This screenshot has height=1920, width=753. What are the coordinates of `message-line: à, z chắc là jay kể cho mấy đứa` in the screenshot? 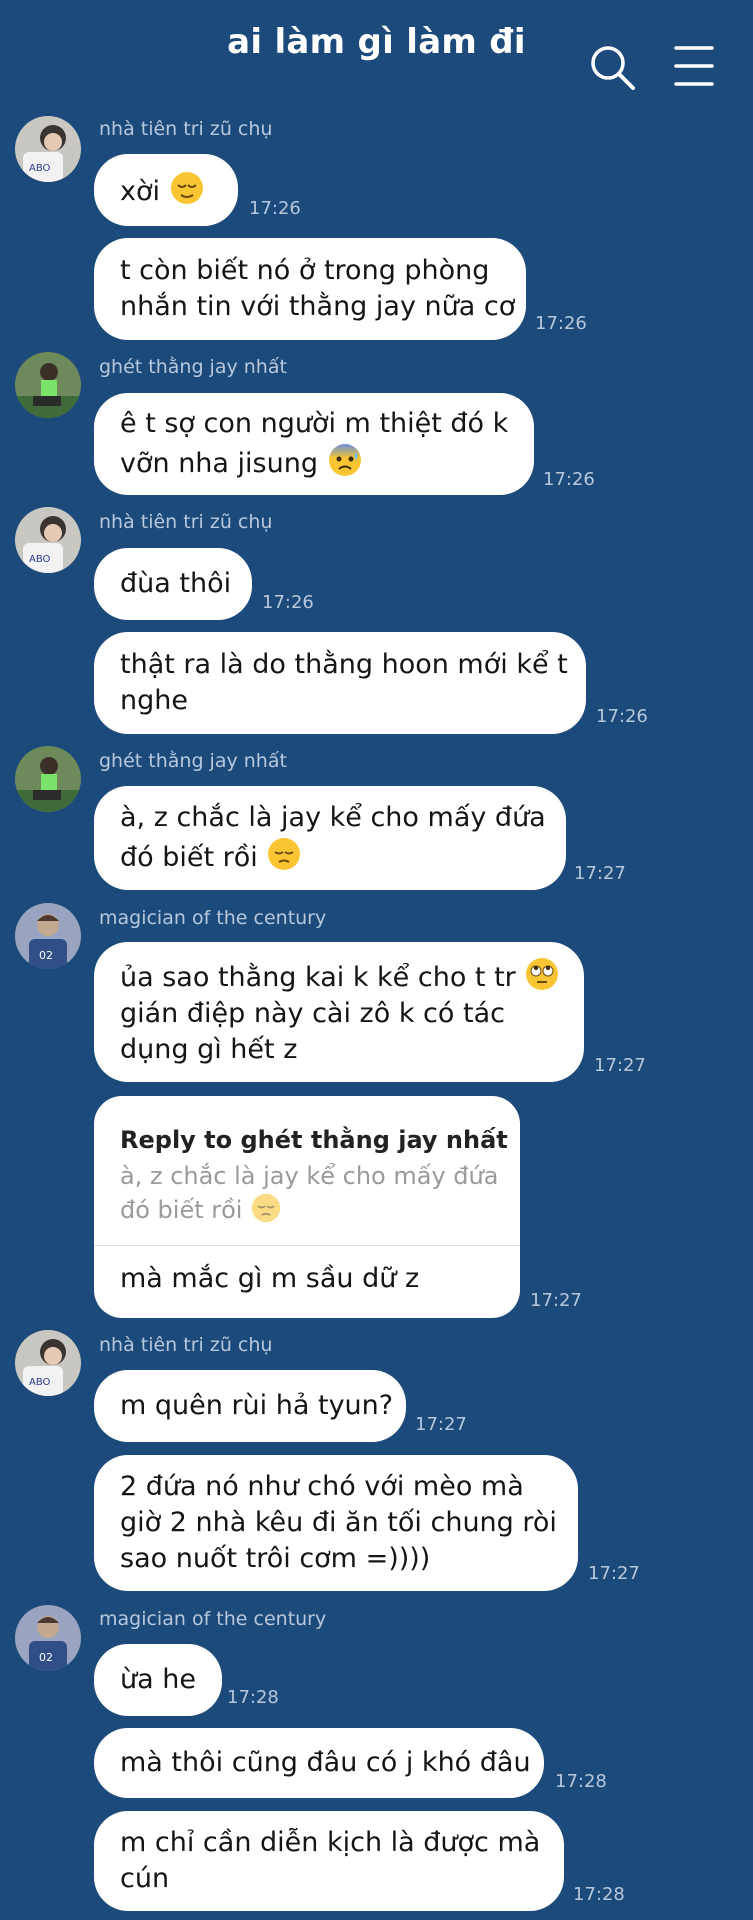 It's located at (333, 817).